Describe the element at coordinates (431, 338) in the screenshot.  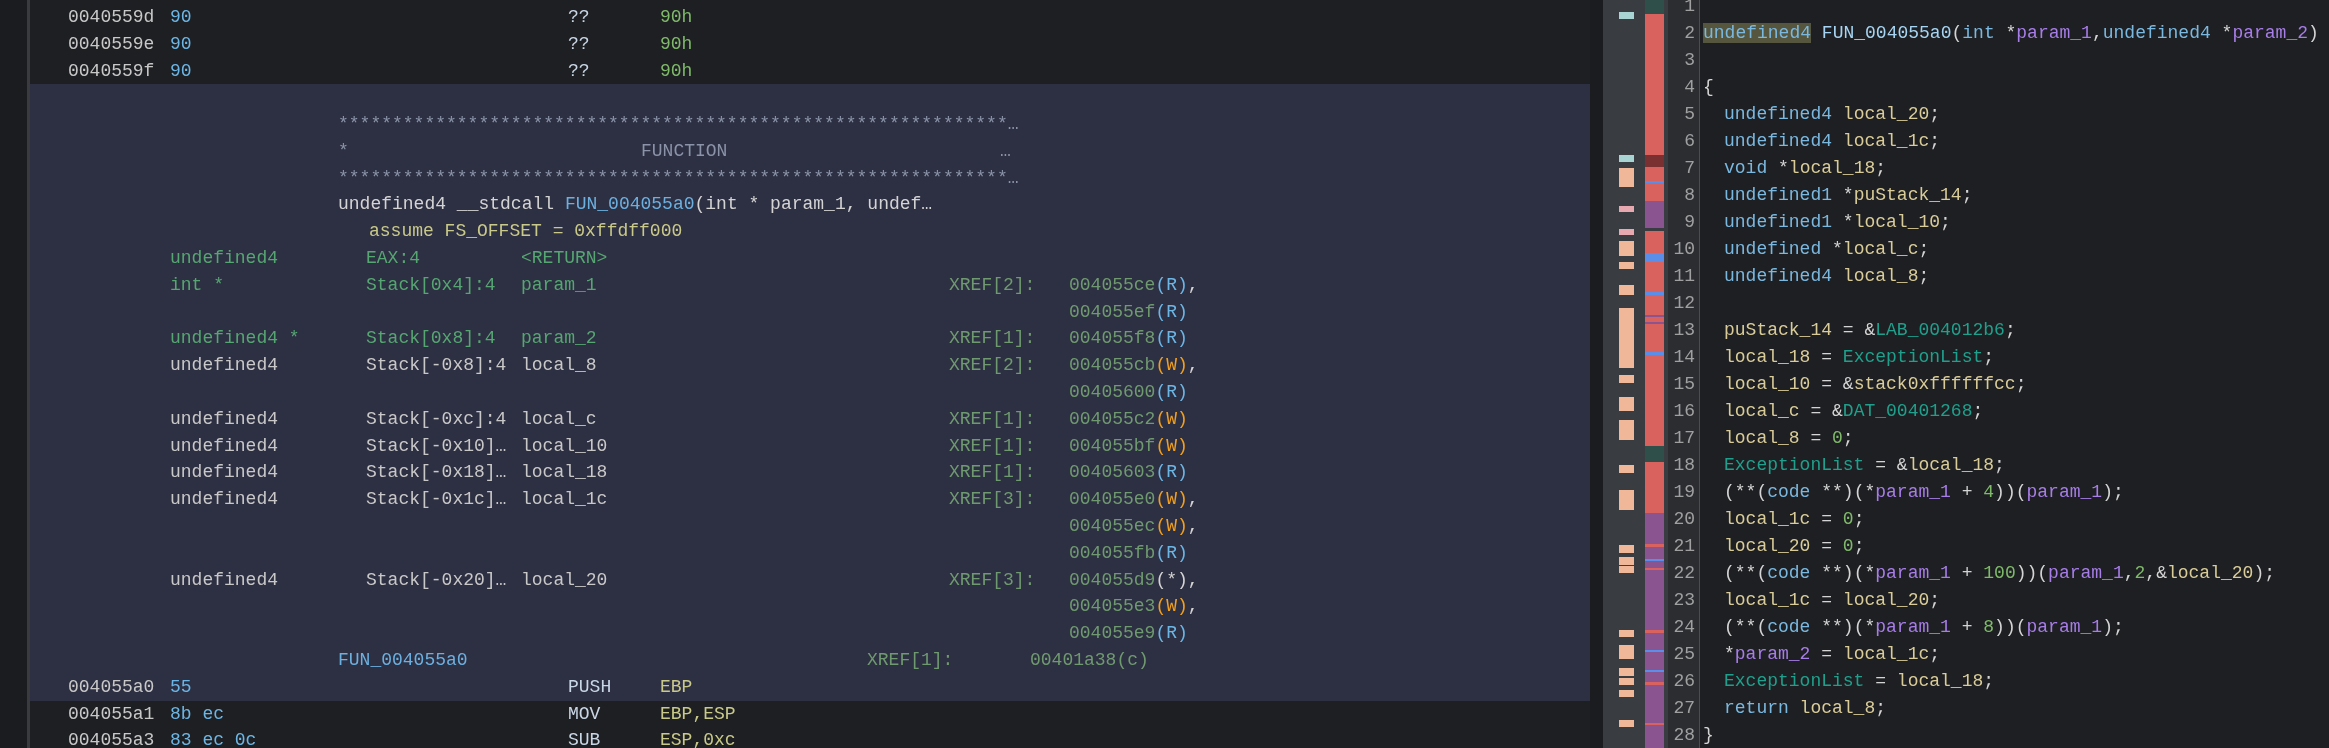
I see `variable-storage: Stack[0x8]:4` at that location.